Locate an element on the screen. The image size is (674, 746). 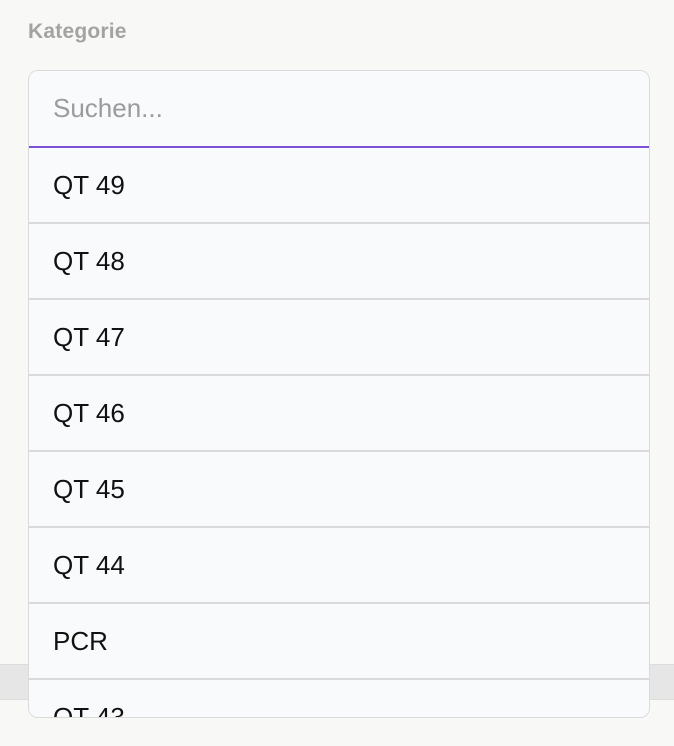
option-pcr: PCR is located at coordinates (339, 642).